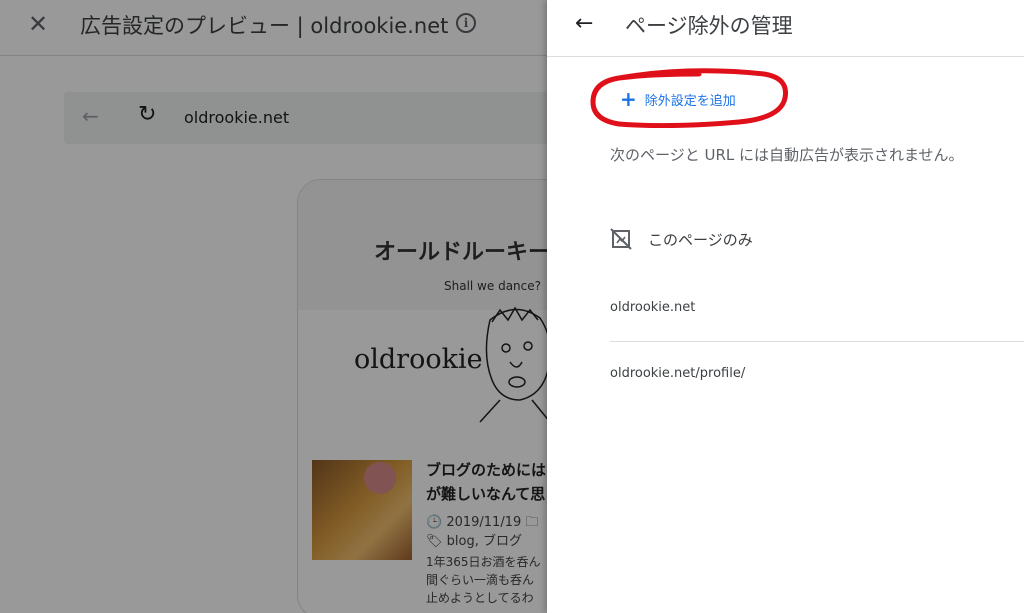 This screenshot has width=1024, height=613. I want to click on no-page-icon, so click(621, 239).